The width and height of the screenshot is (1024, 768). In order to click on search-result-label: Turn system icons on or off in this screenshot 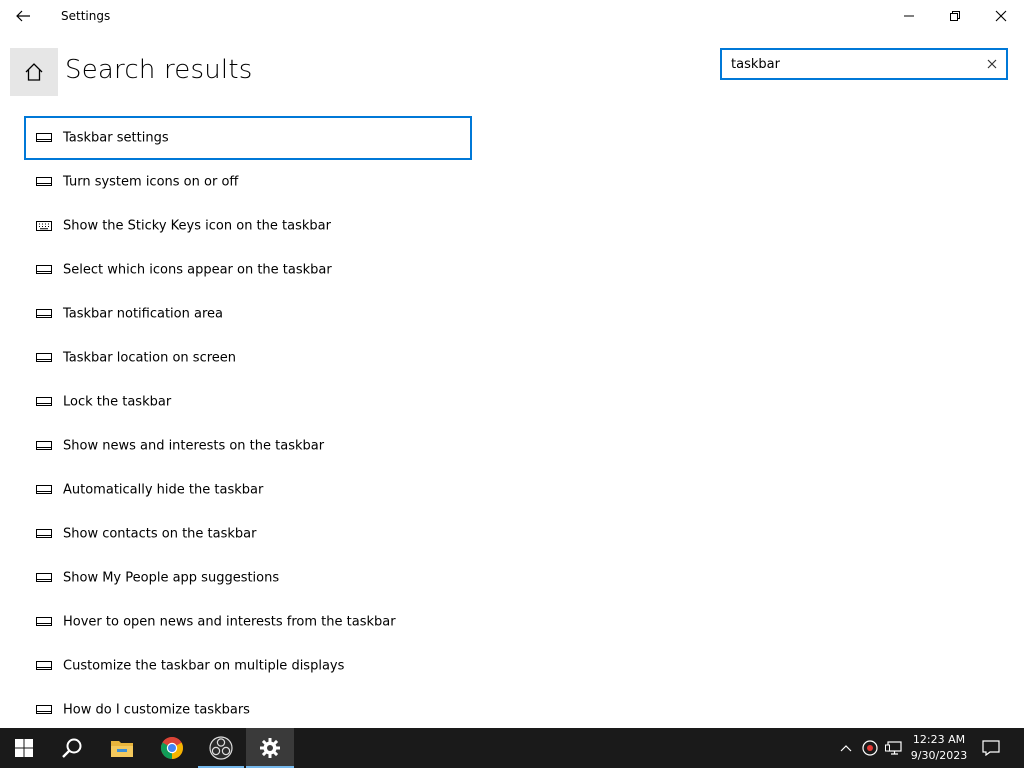, I will do `click(151, 182)`.